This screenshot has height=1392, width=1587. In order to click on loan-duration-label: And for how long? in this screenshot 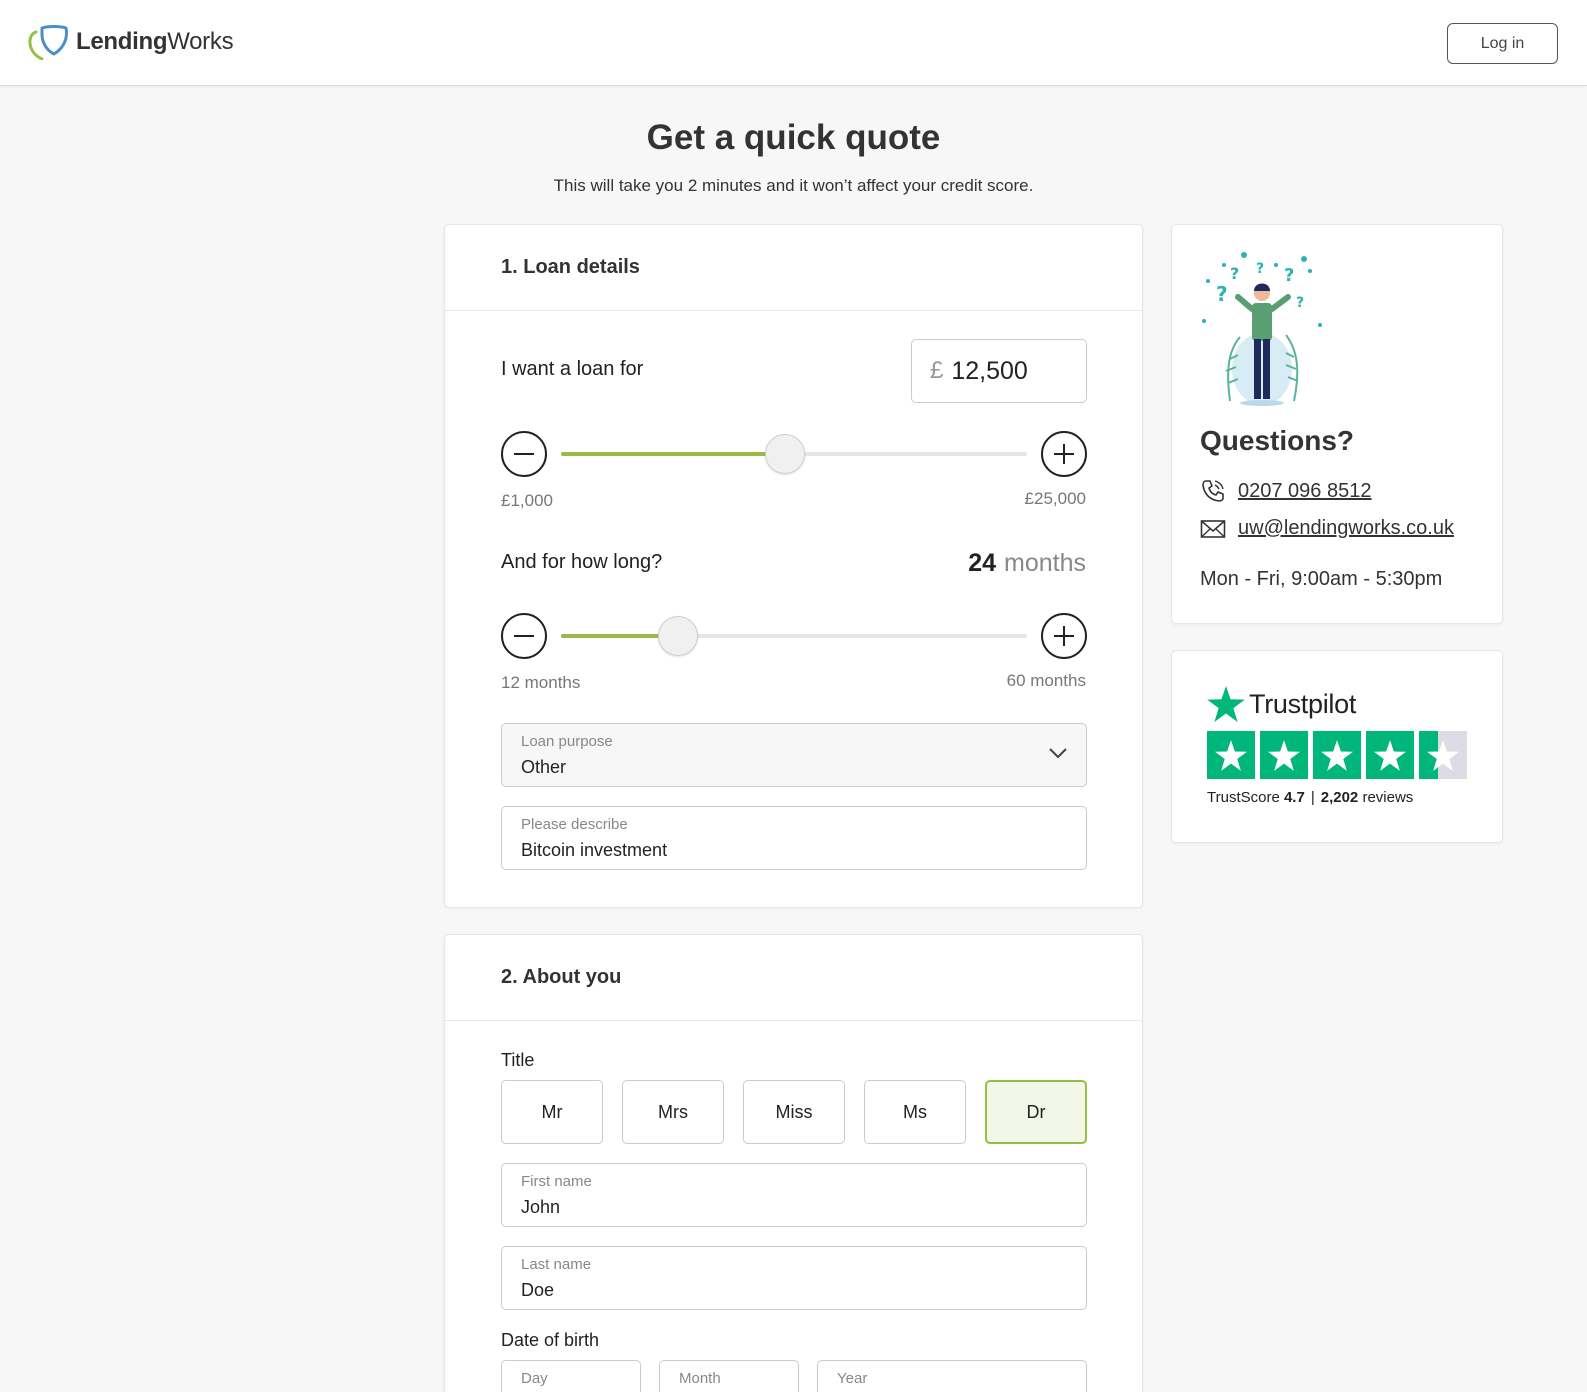, I will do `click(582, 562)`.